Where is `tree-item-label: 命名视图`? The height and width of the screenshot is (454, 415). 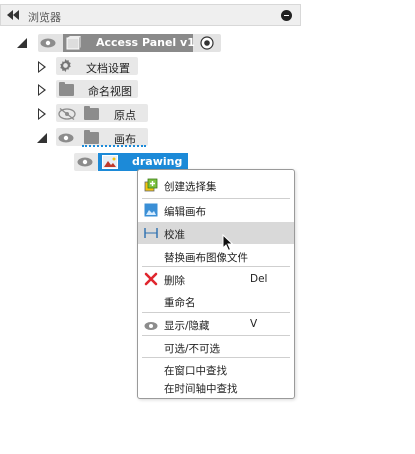
tree-item-label: 命名视图 is located at coordinates (110, 91).